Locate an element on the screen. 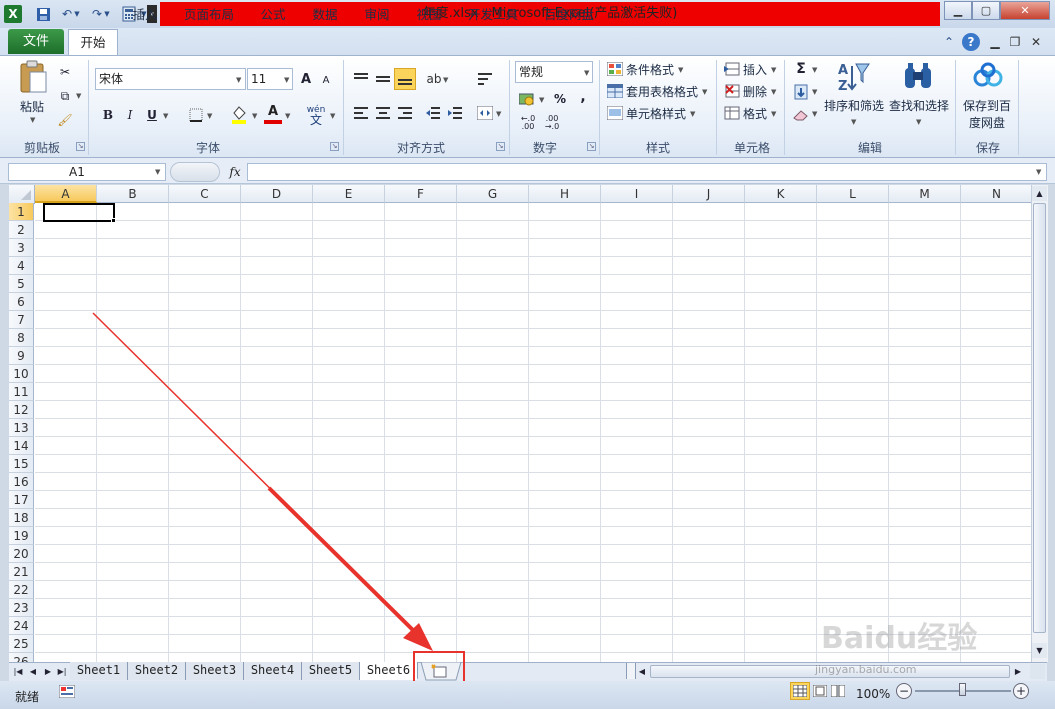  last-sheet-icon: ▶| is located at coordinates (62, 671).